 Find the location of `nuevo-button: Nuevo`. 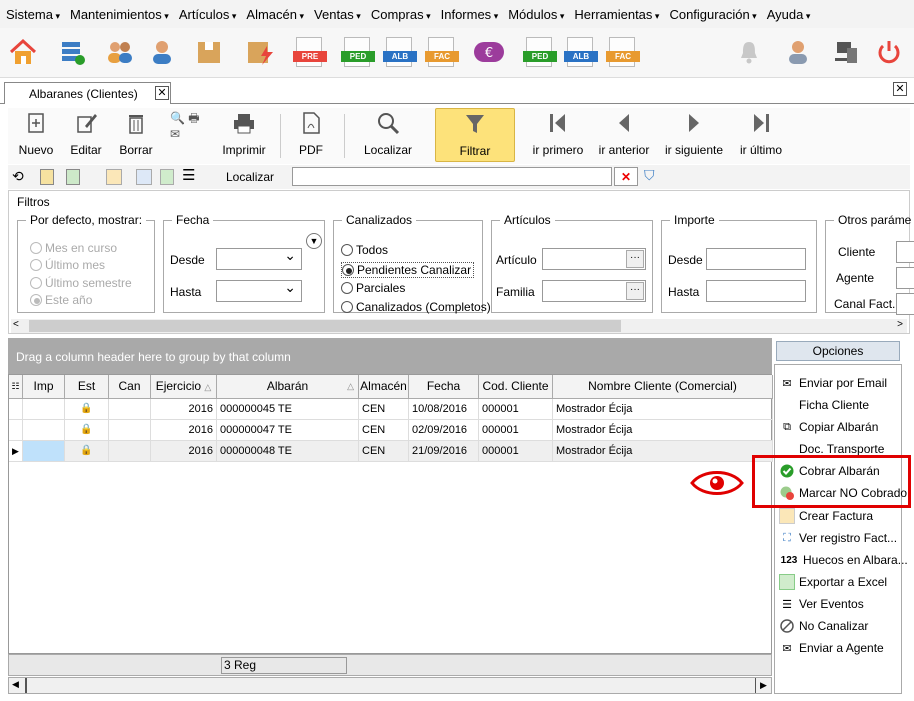

nuevo-button: Nuevo is located at coordinates (36, 135).